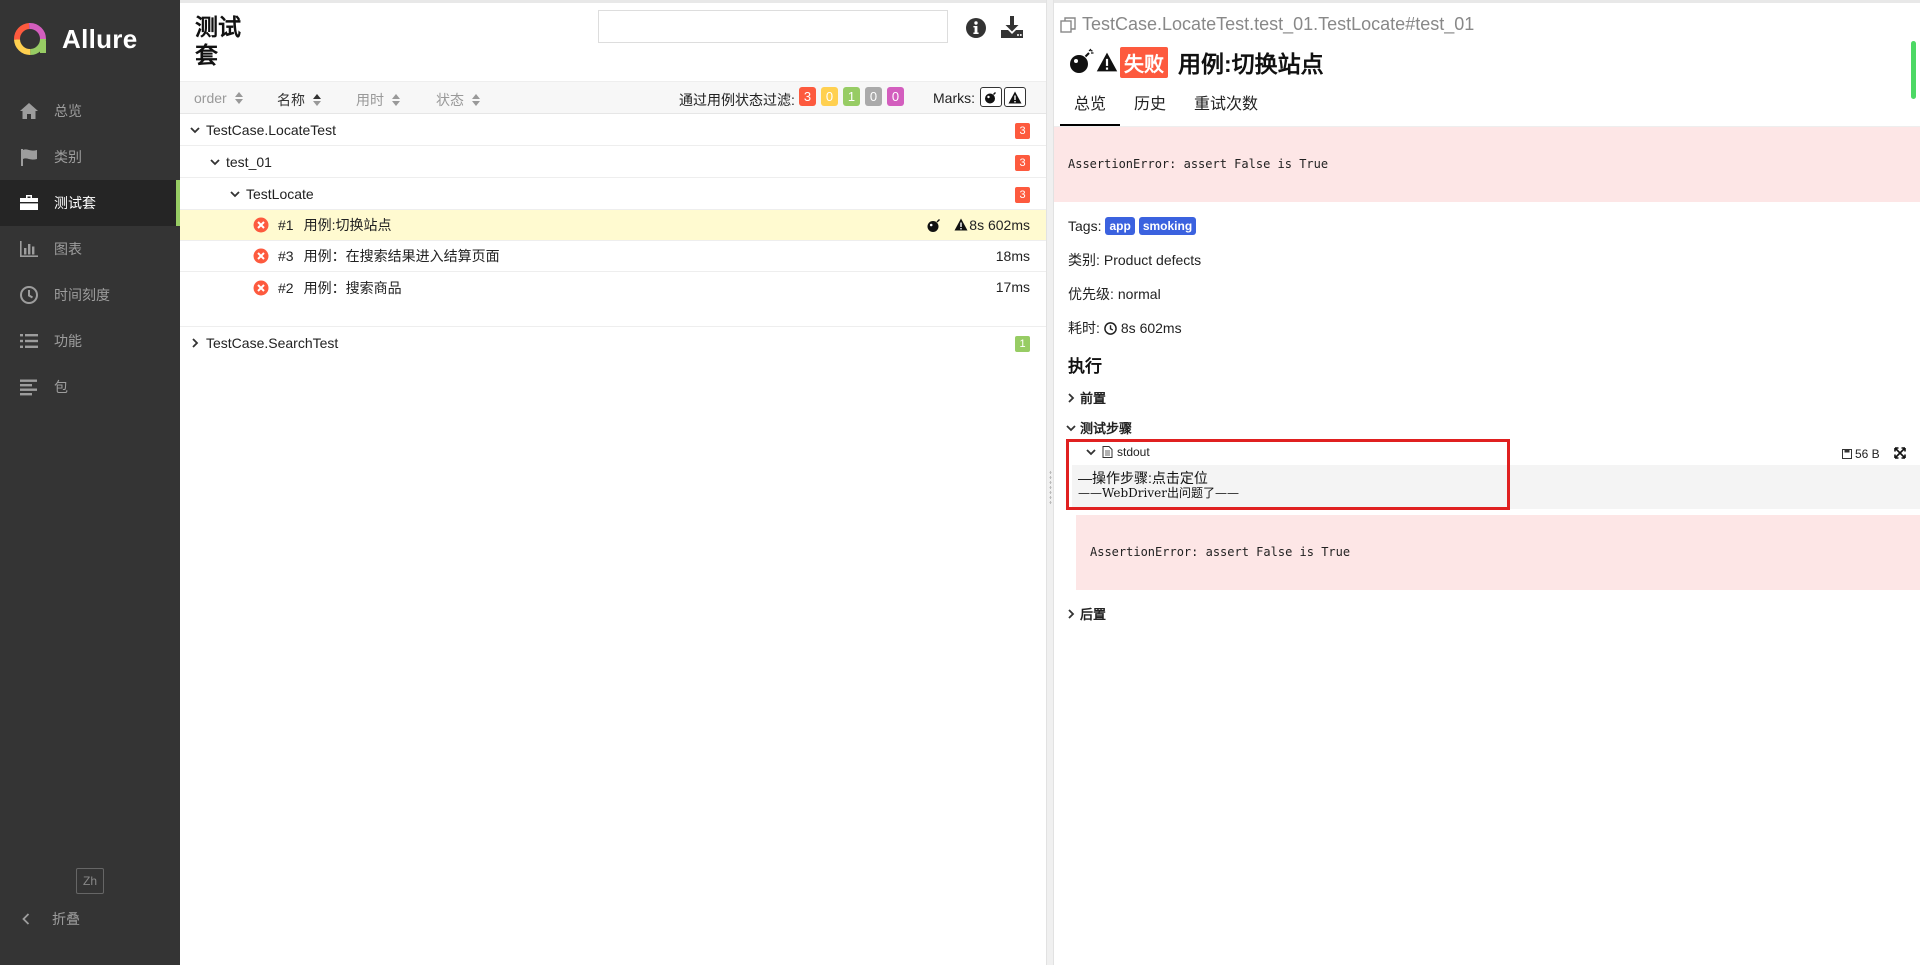  Describe the element at coordinates (851, 96) in the screenshot. I see `filter-passed-toggle: 1` at that location.